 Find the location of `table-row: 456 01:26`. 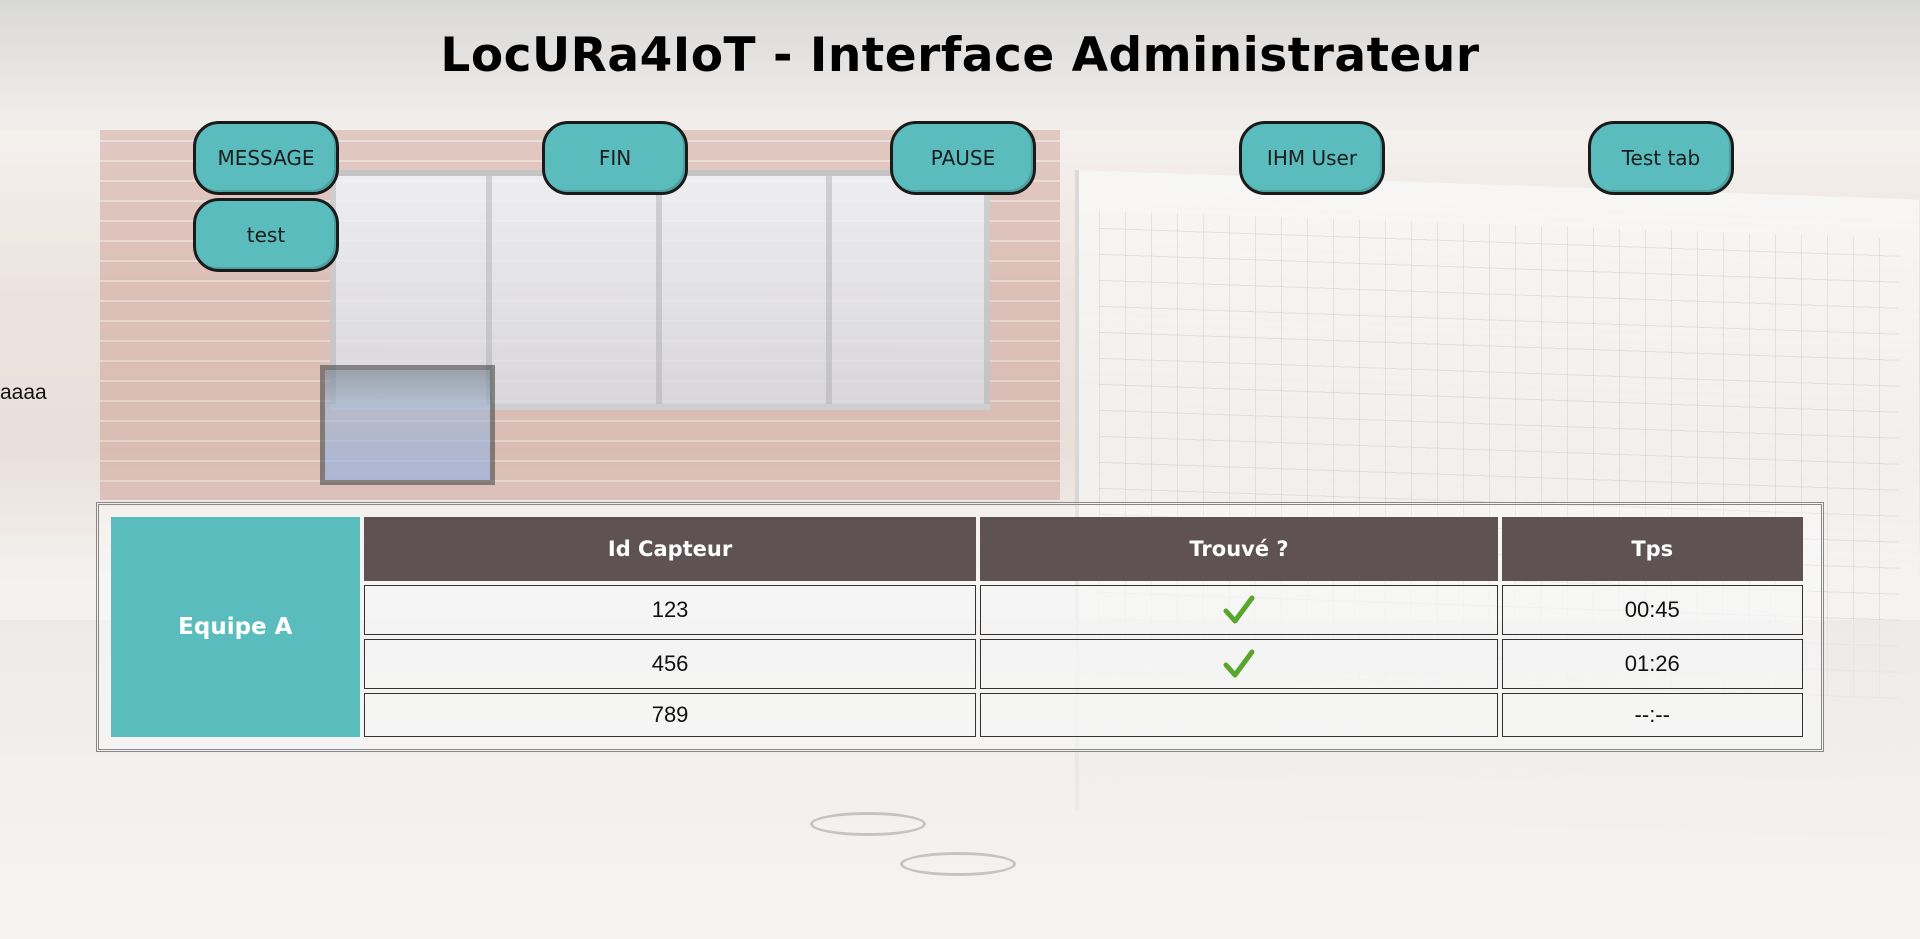

table-row: 456 01:26 is located at coordinates (957, 664).